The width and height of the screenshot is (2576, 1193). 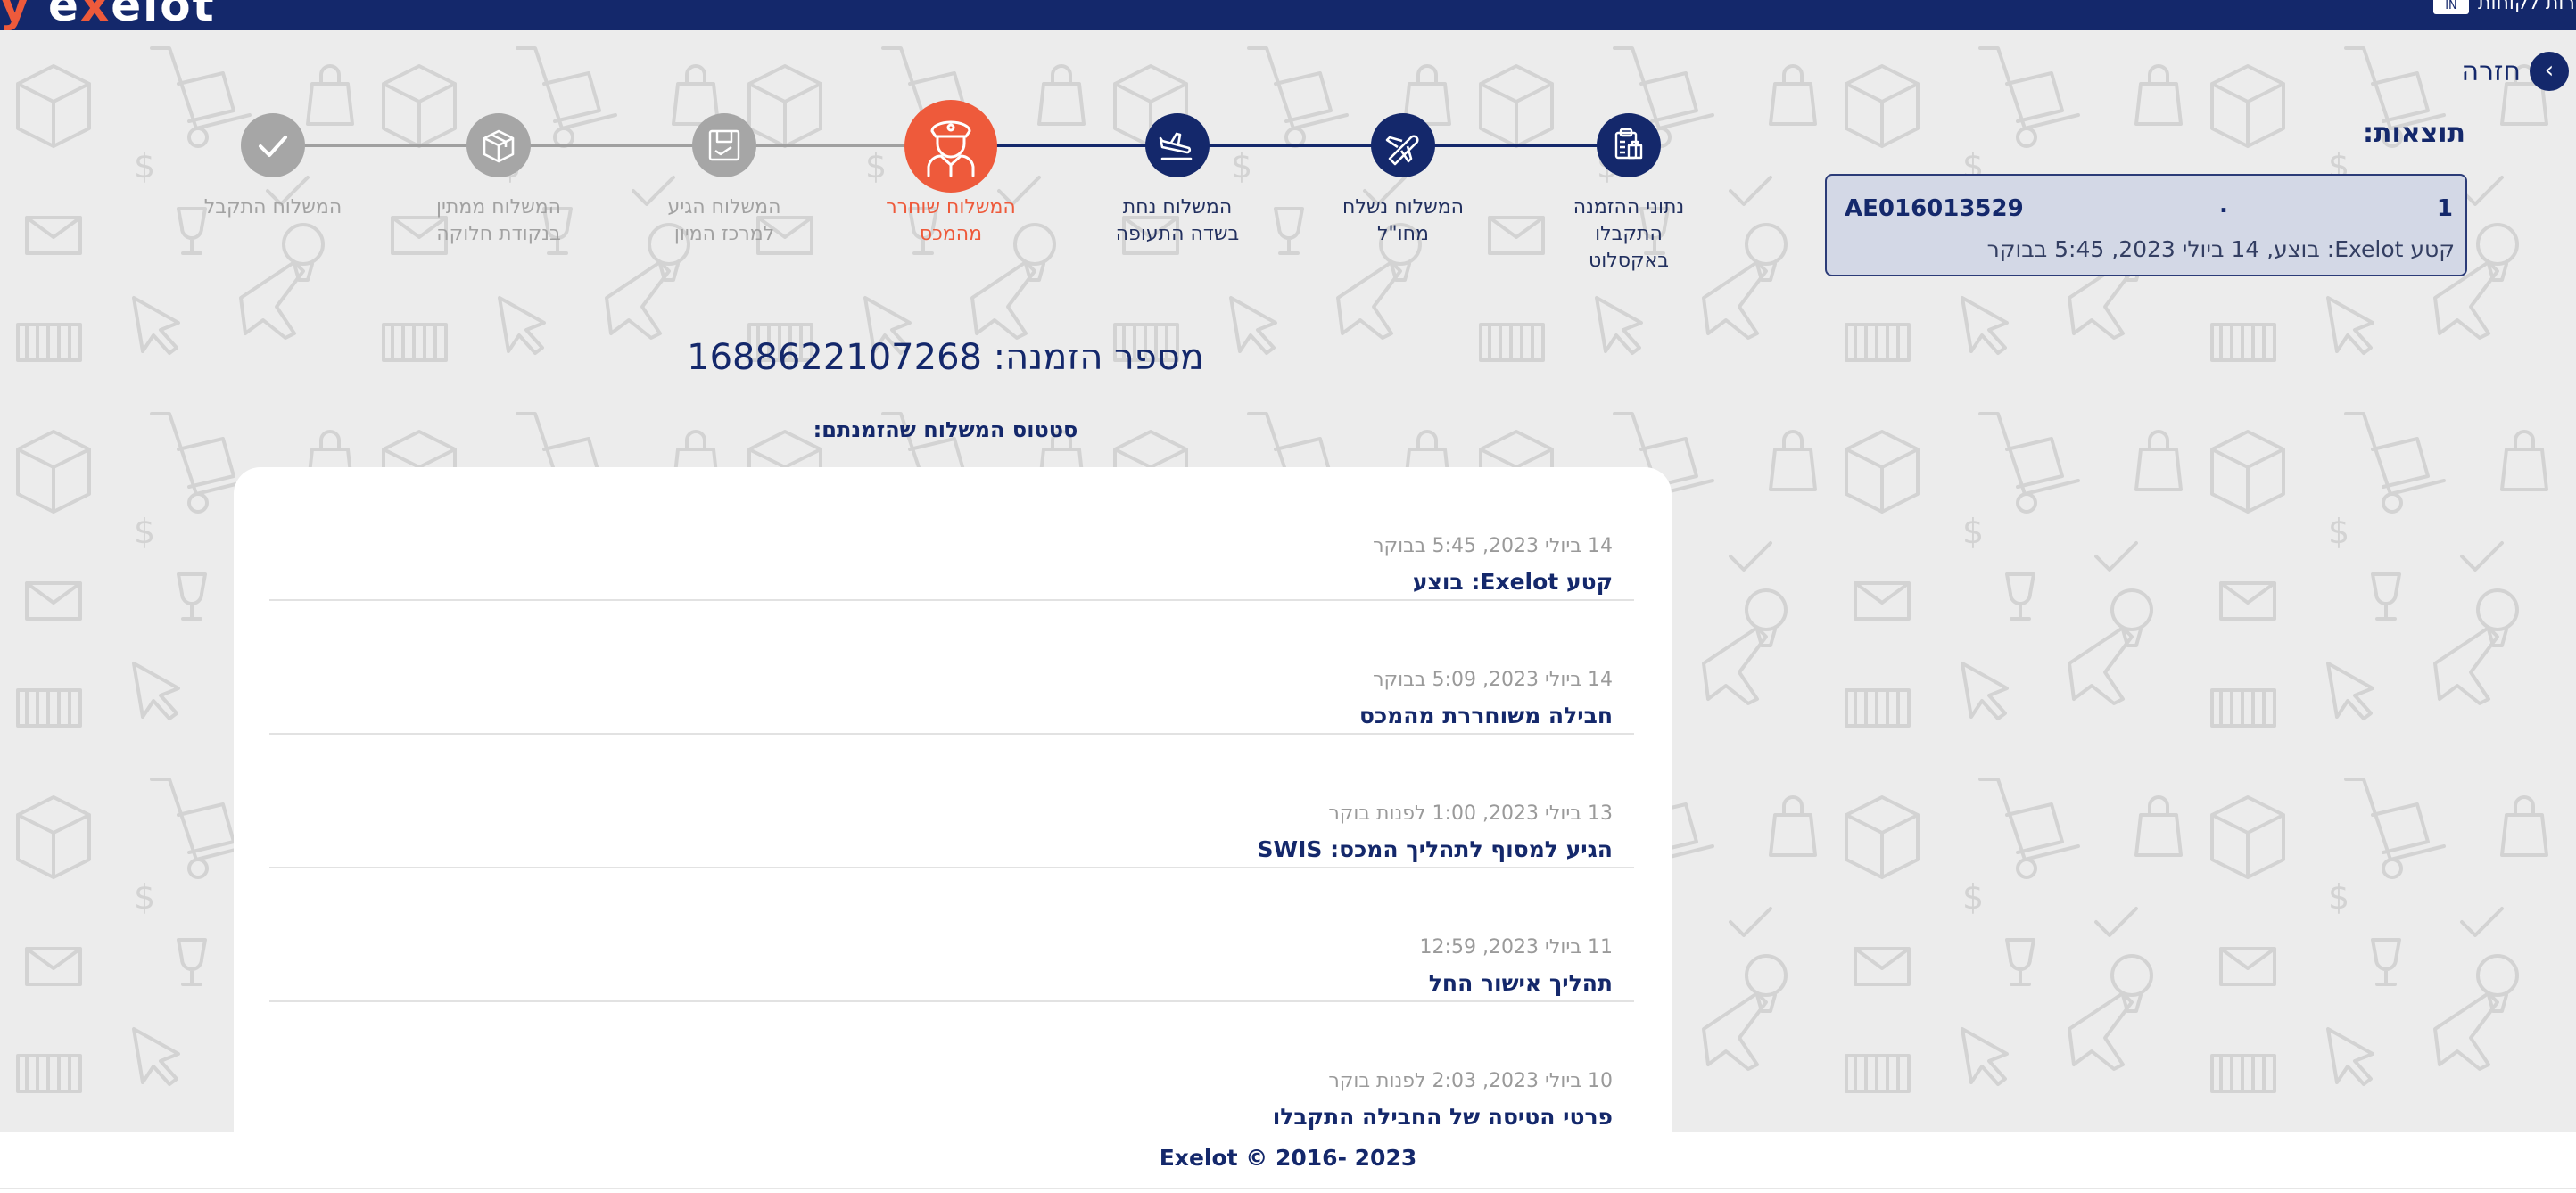 I want to click on step-label-line: המשלוח התקבל, so click(x=273, y=207).